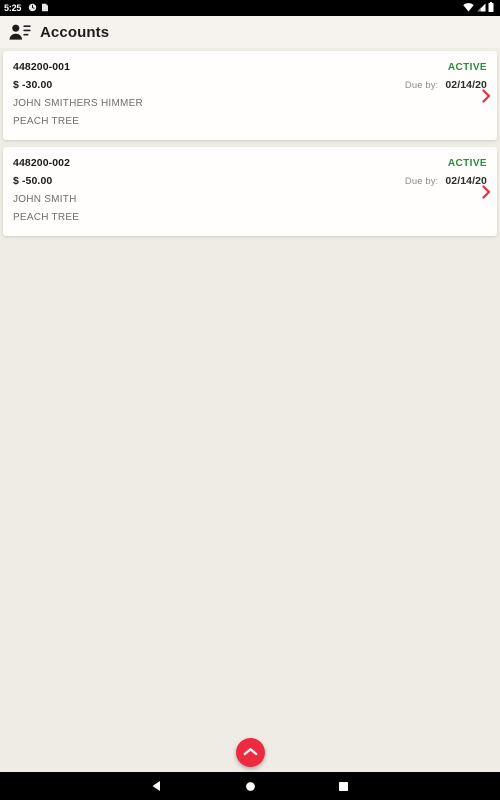 Image resolution: width=500 pixels, height=800 pixels. I want to click on account-card-second-row: $ -30.00 Due by: 02/14/20, so click(250, 85).